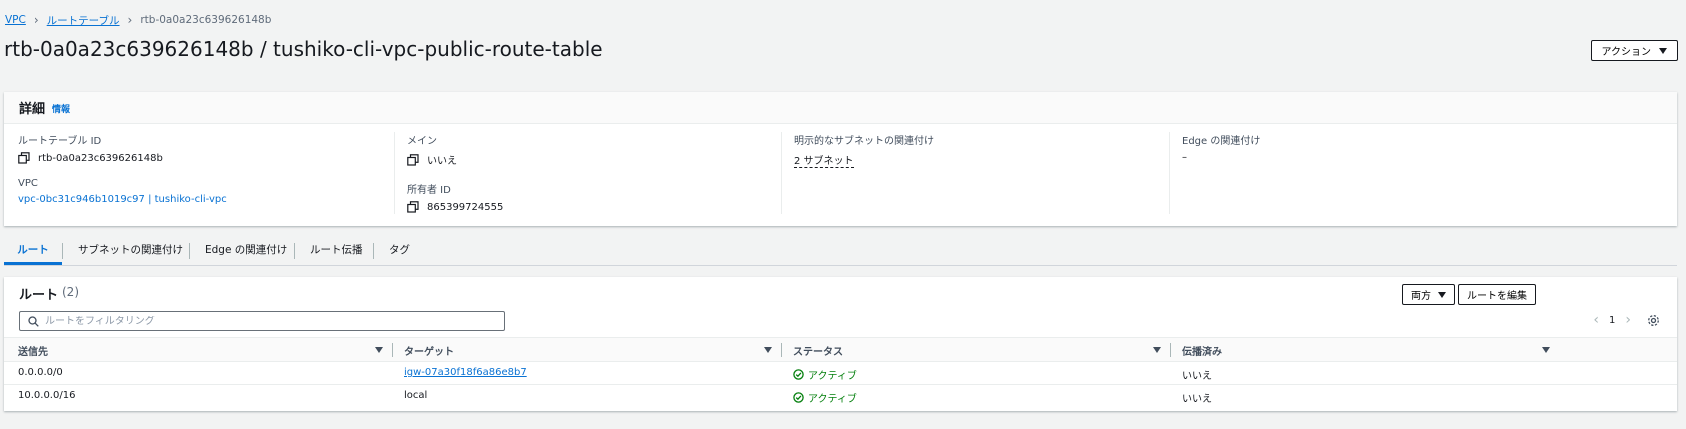 This screenshot has width=1686, height=429. What do you see at coordinates (974, 173) in the screenshot?
I see `details-column-3: 明示的なサブネットの関連付け 2 サブネット` at bounding box center [974, 173].